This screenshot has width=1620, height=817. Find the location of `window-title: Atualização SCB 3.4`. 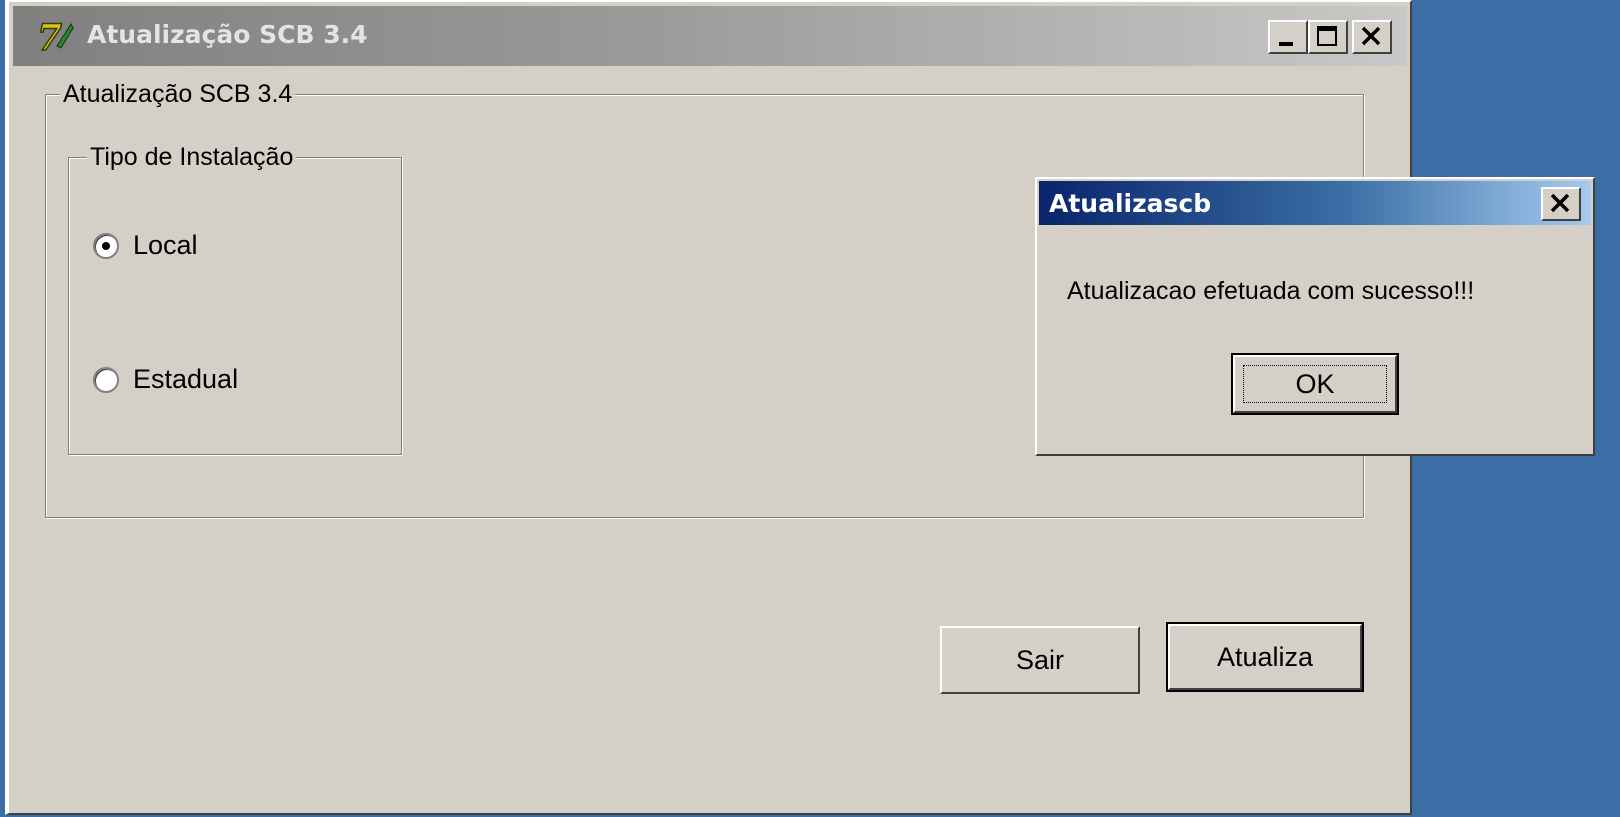

window-title: Atualização SCB 3.4 is located at coordinates (227, 34).